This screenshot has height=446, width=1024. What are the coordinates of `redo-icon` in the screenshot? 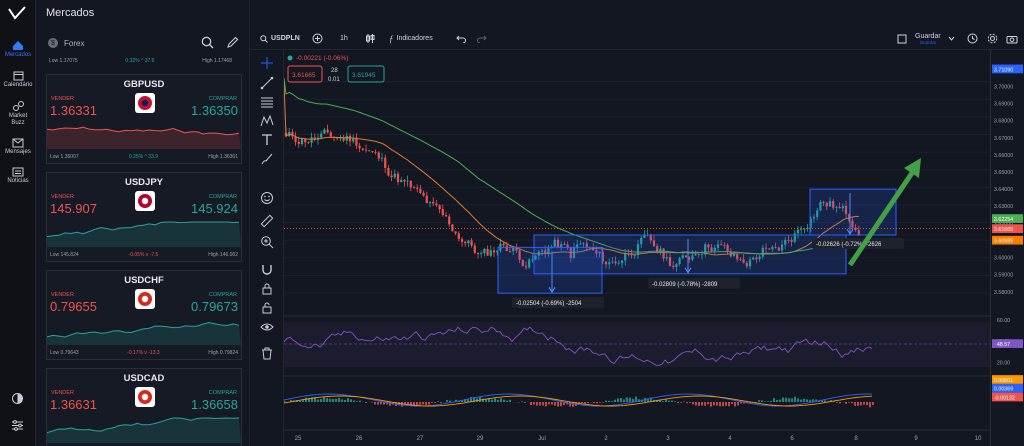 It's located at (482, 39).